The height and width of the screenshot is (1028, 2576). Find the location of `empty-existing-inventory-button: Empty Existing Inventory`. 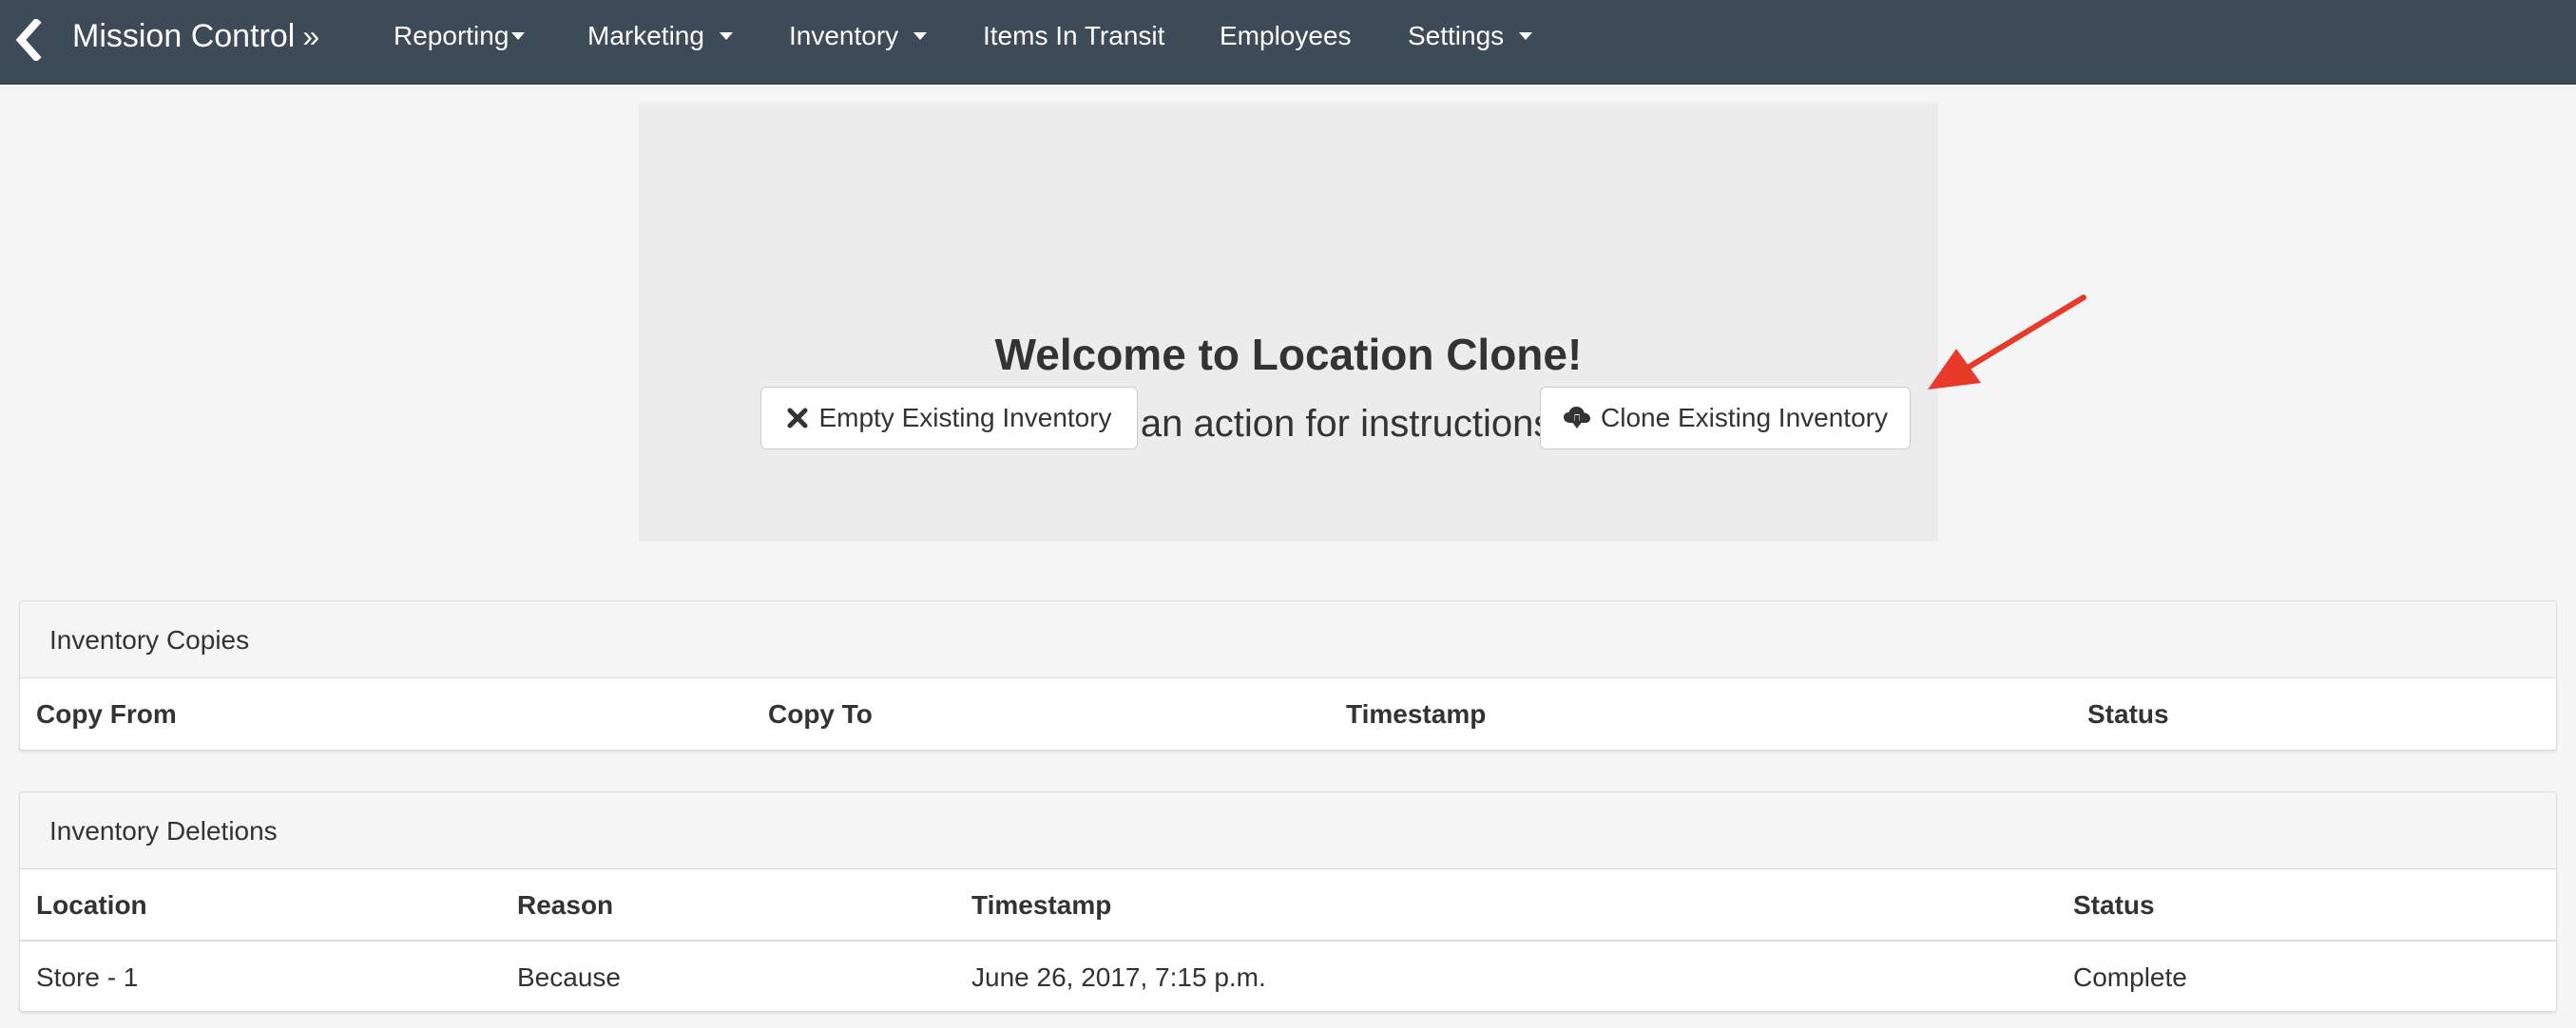

empty-existing-inventory-button: Empty Existing Inventory is located at coordinates (949, 418).